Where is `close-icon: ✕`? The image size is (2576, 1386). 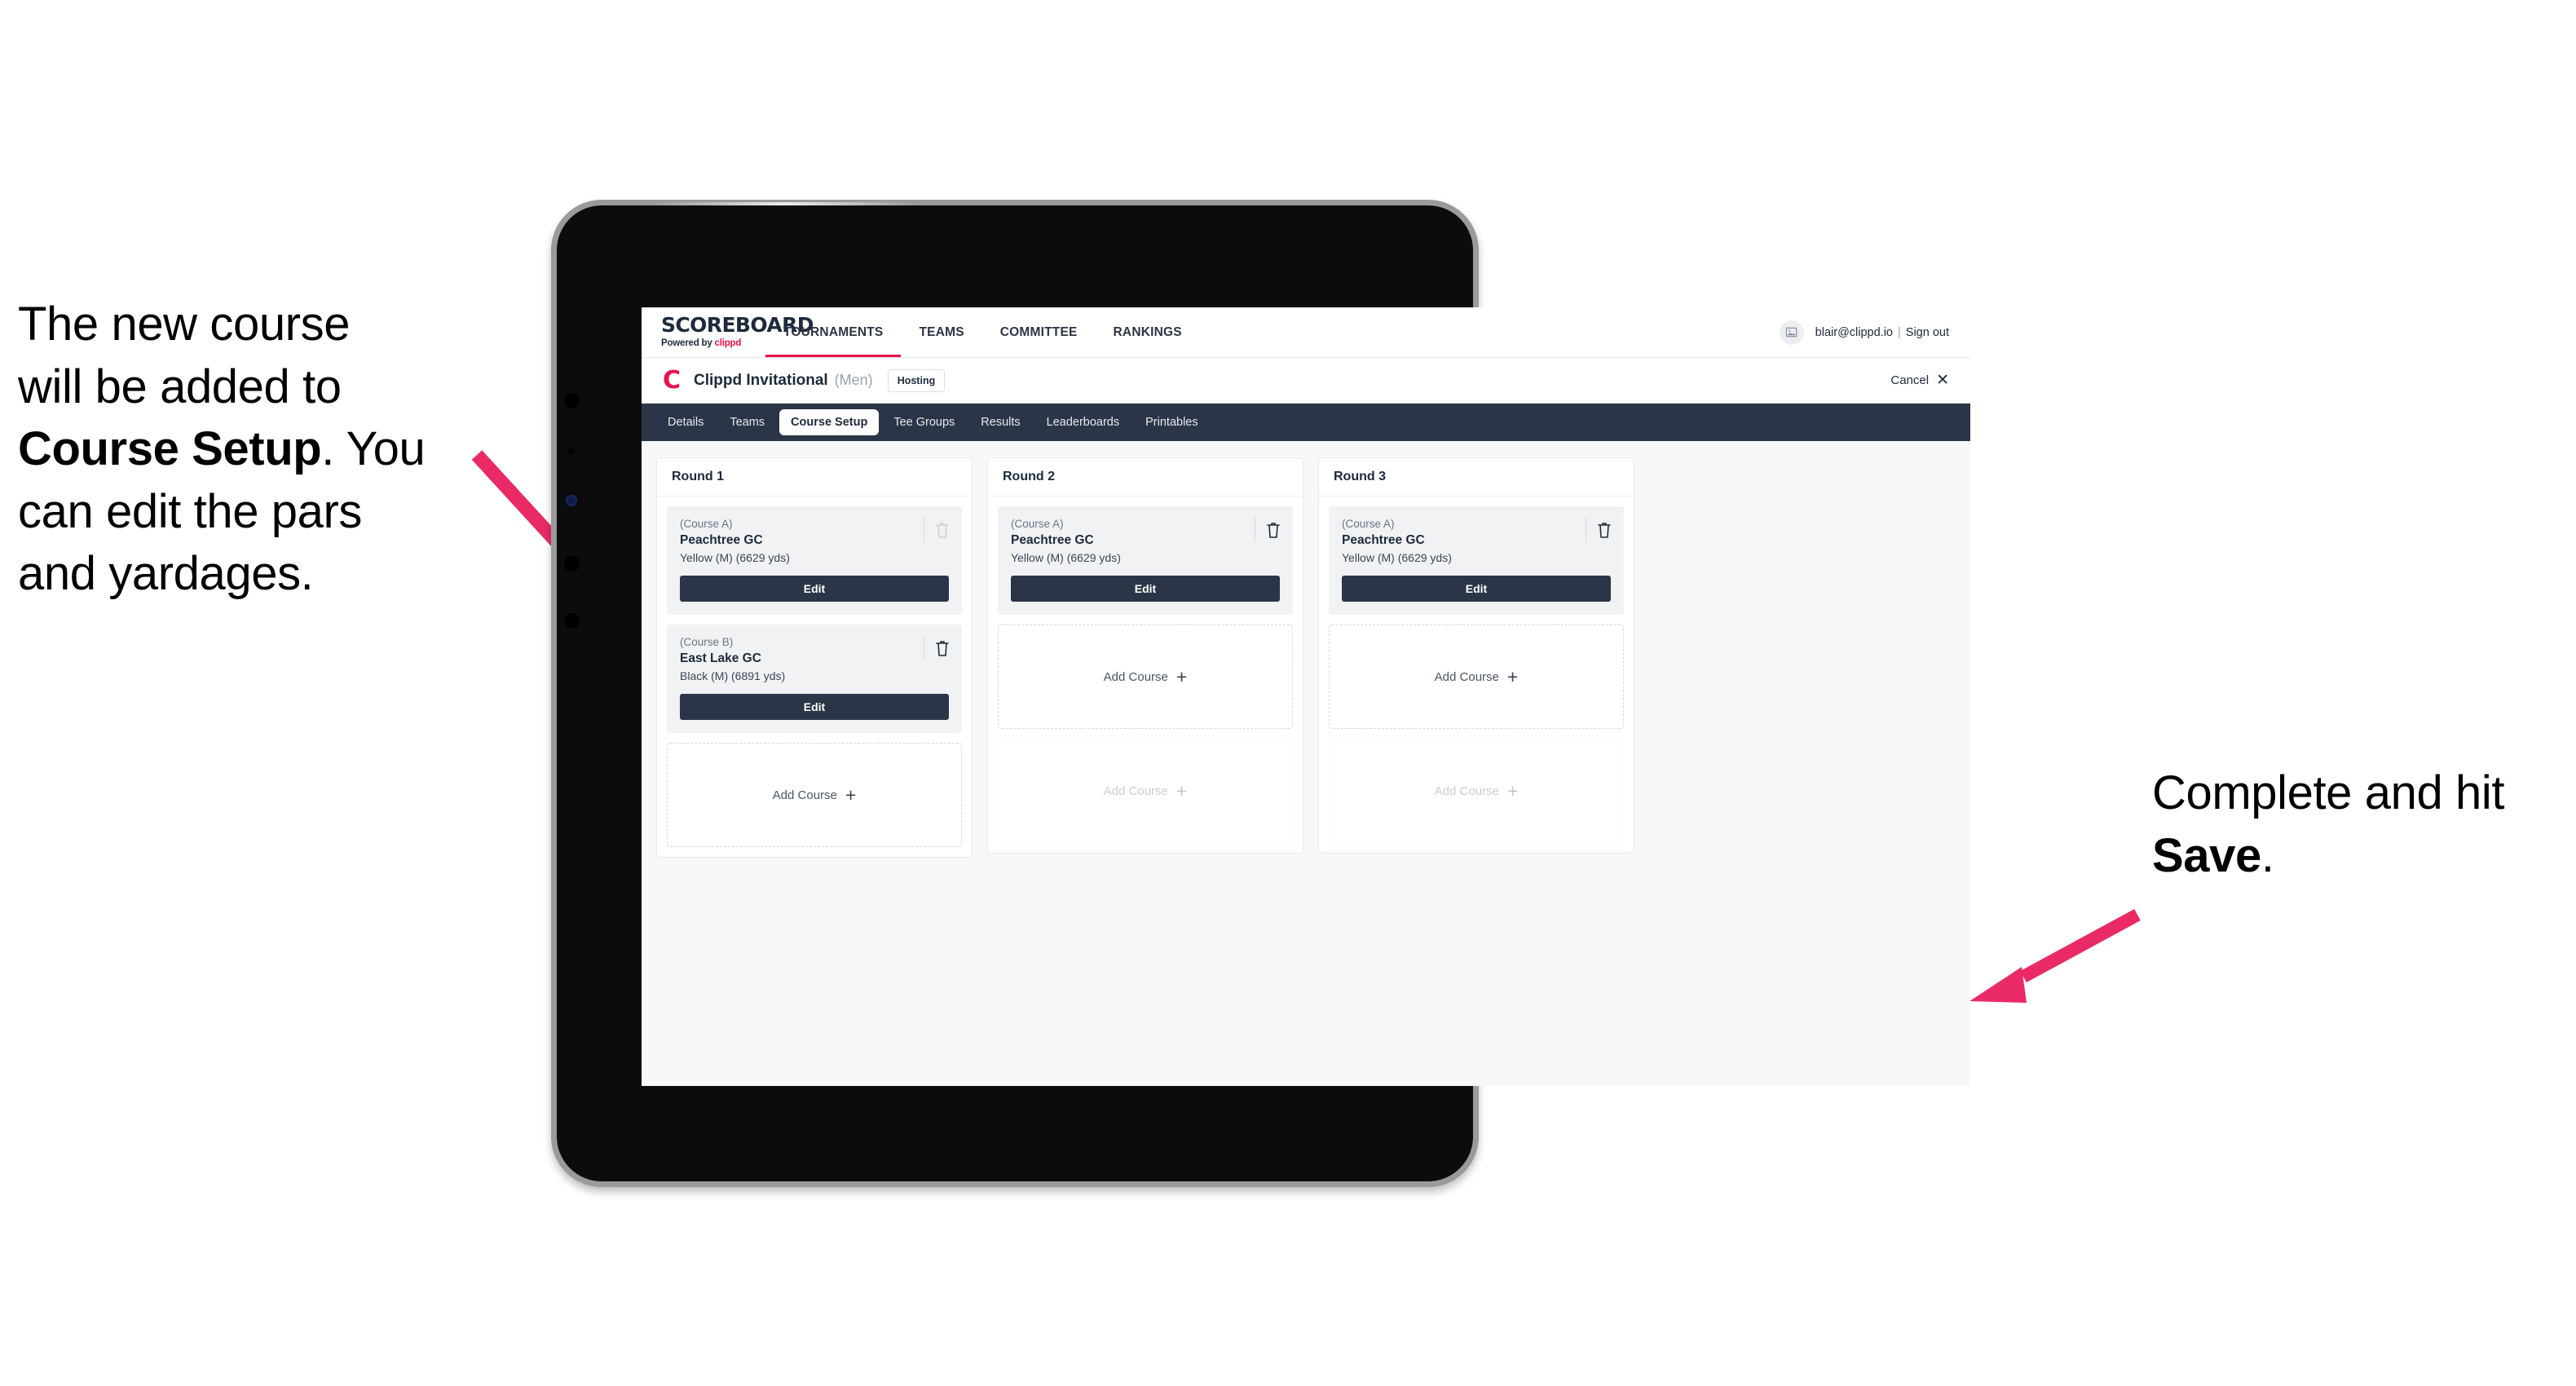
close-icon: ✕ is located at coordinates (1942, 380).